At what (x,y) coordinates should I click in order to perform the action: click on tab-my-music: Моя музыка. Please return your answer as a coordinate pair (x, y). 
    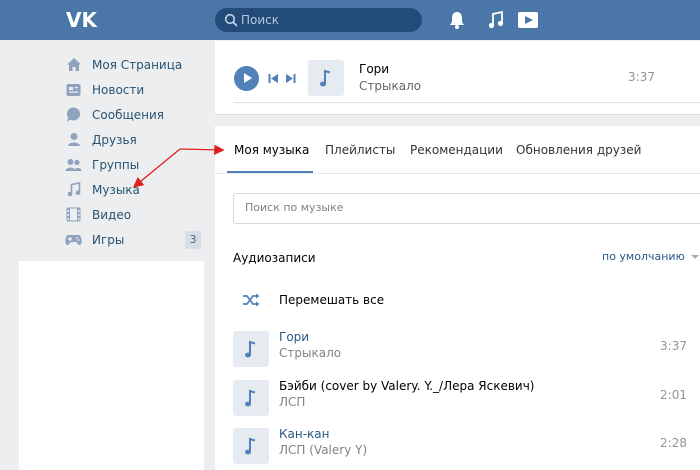
    Looking at the image, I should click on (271, 150).